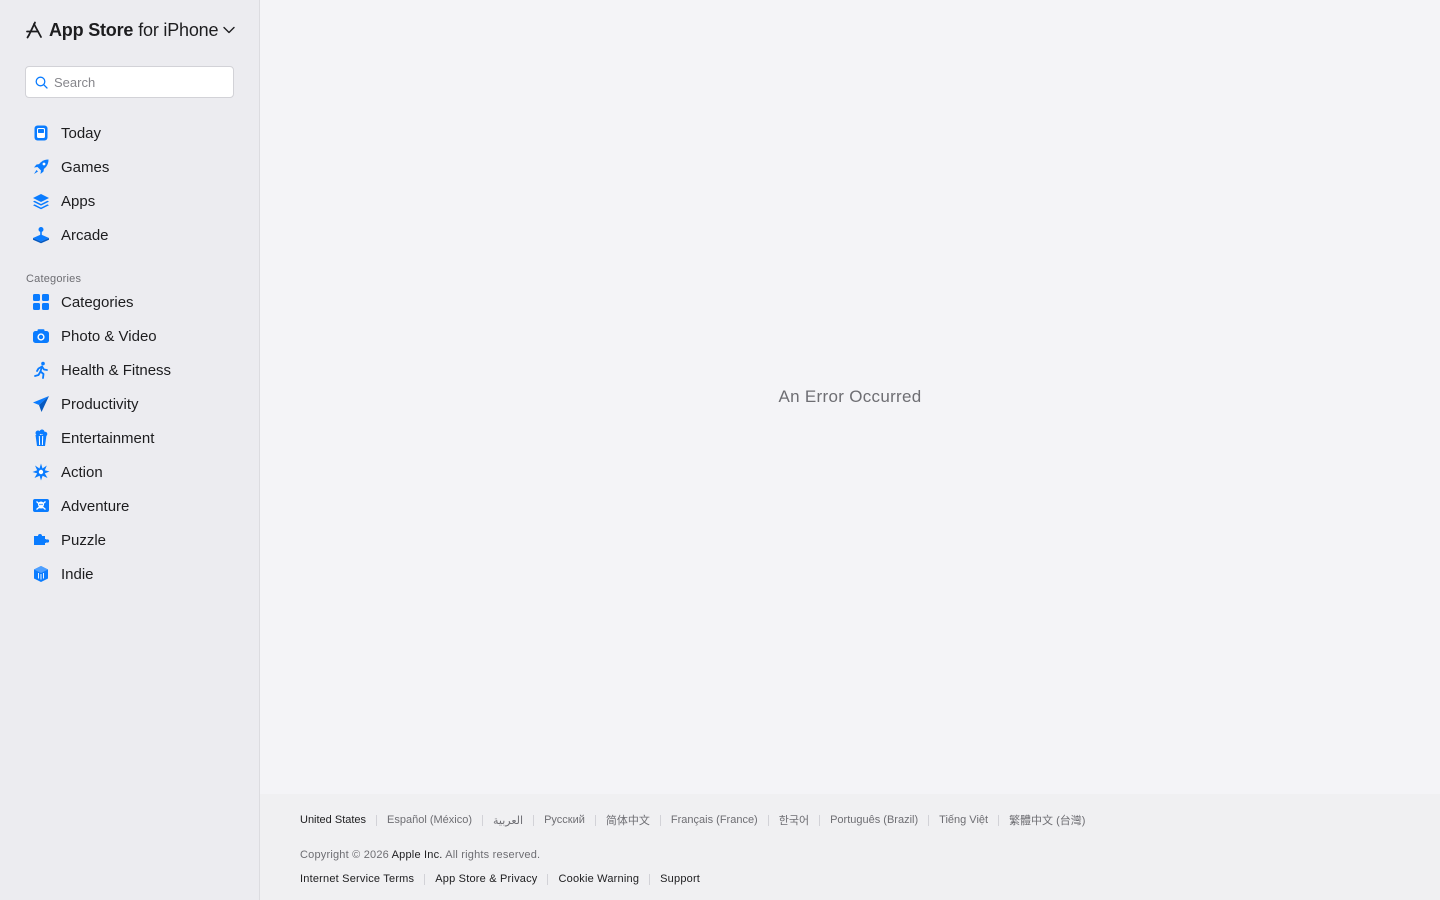 This screenshot has width=1440, height=900. What do you see at coordinates (41, 574) in the screenshot?
I see `indie-cube-icon` at bounding box center [41, 574].